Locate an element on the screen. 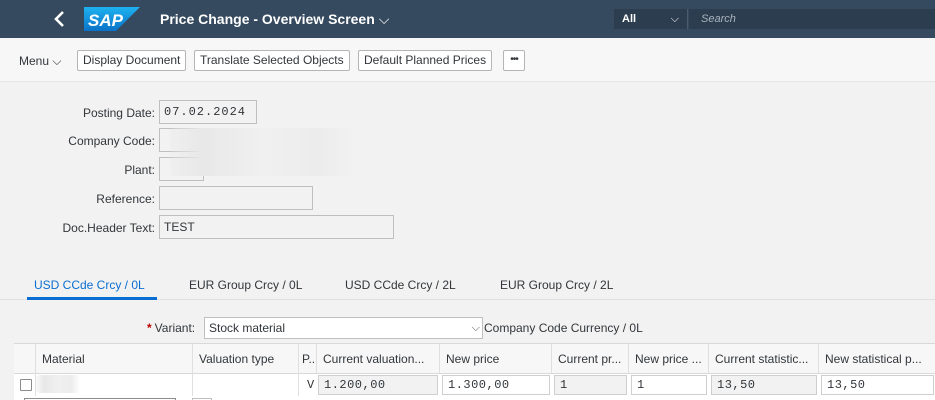 Image resolution: width=935 pixels, height=400 pixels. reference-field is located at coordinates (236, 198).